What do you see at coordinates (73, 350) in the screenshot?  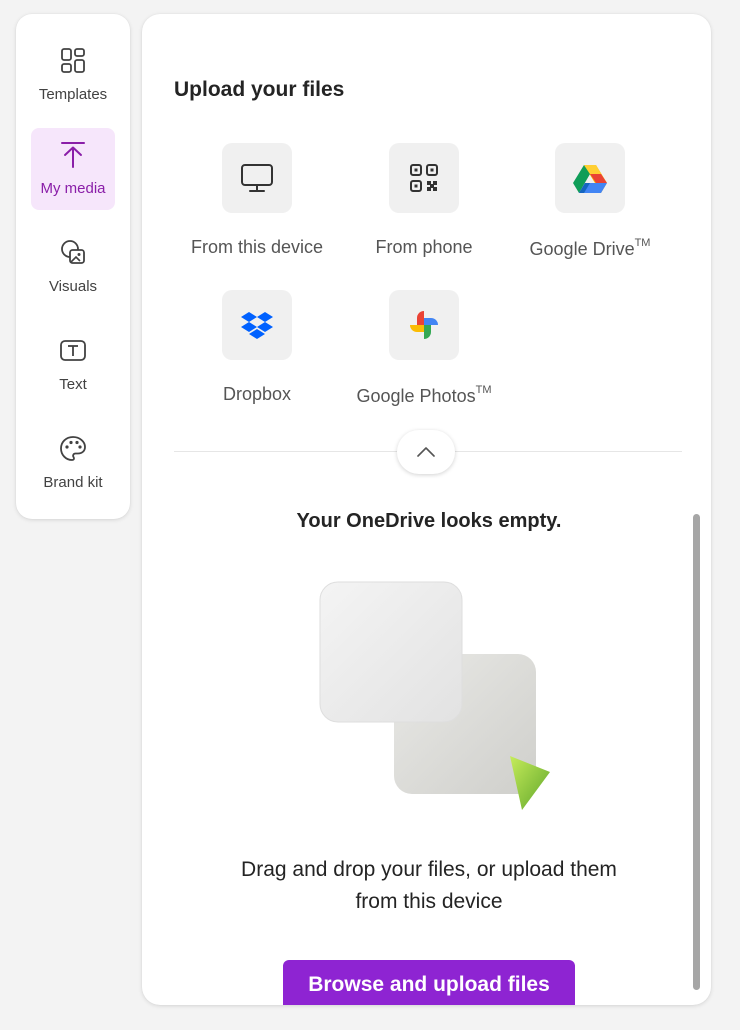 I see `text-icon` at bounding box center [73, 350].